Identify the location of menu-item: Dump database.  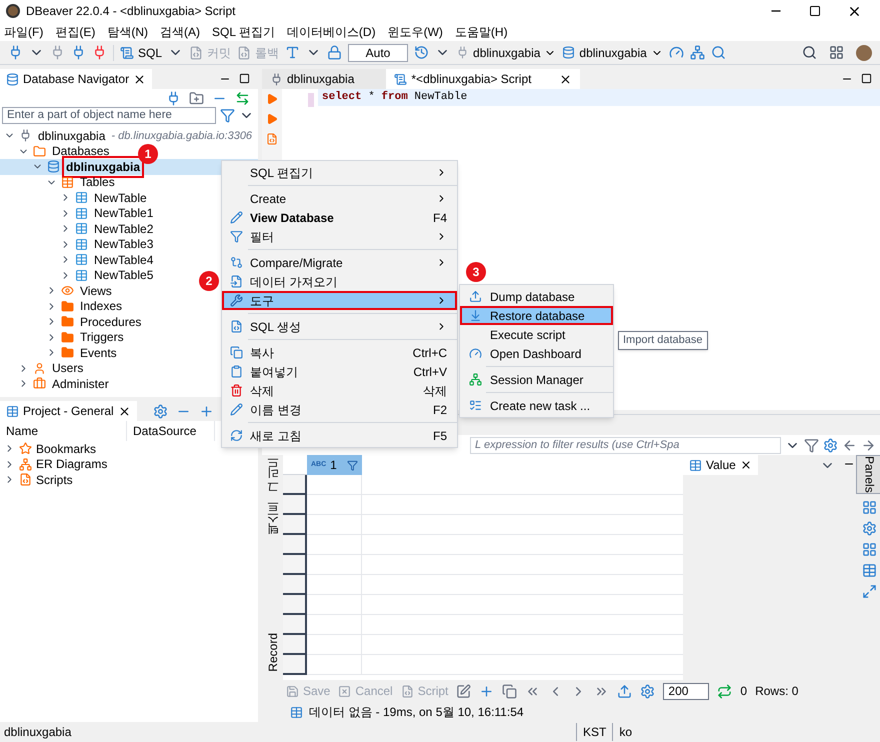
(536, 296).